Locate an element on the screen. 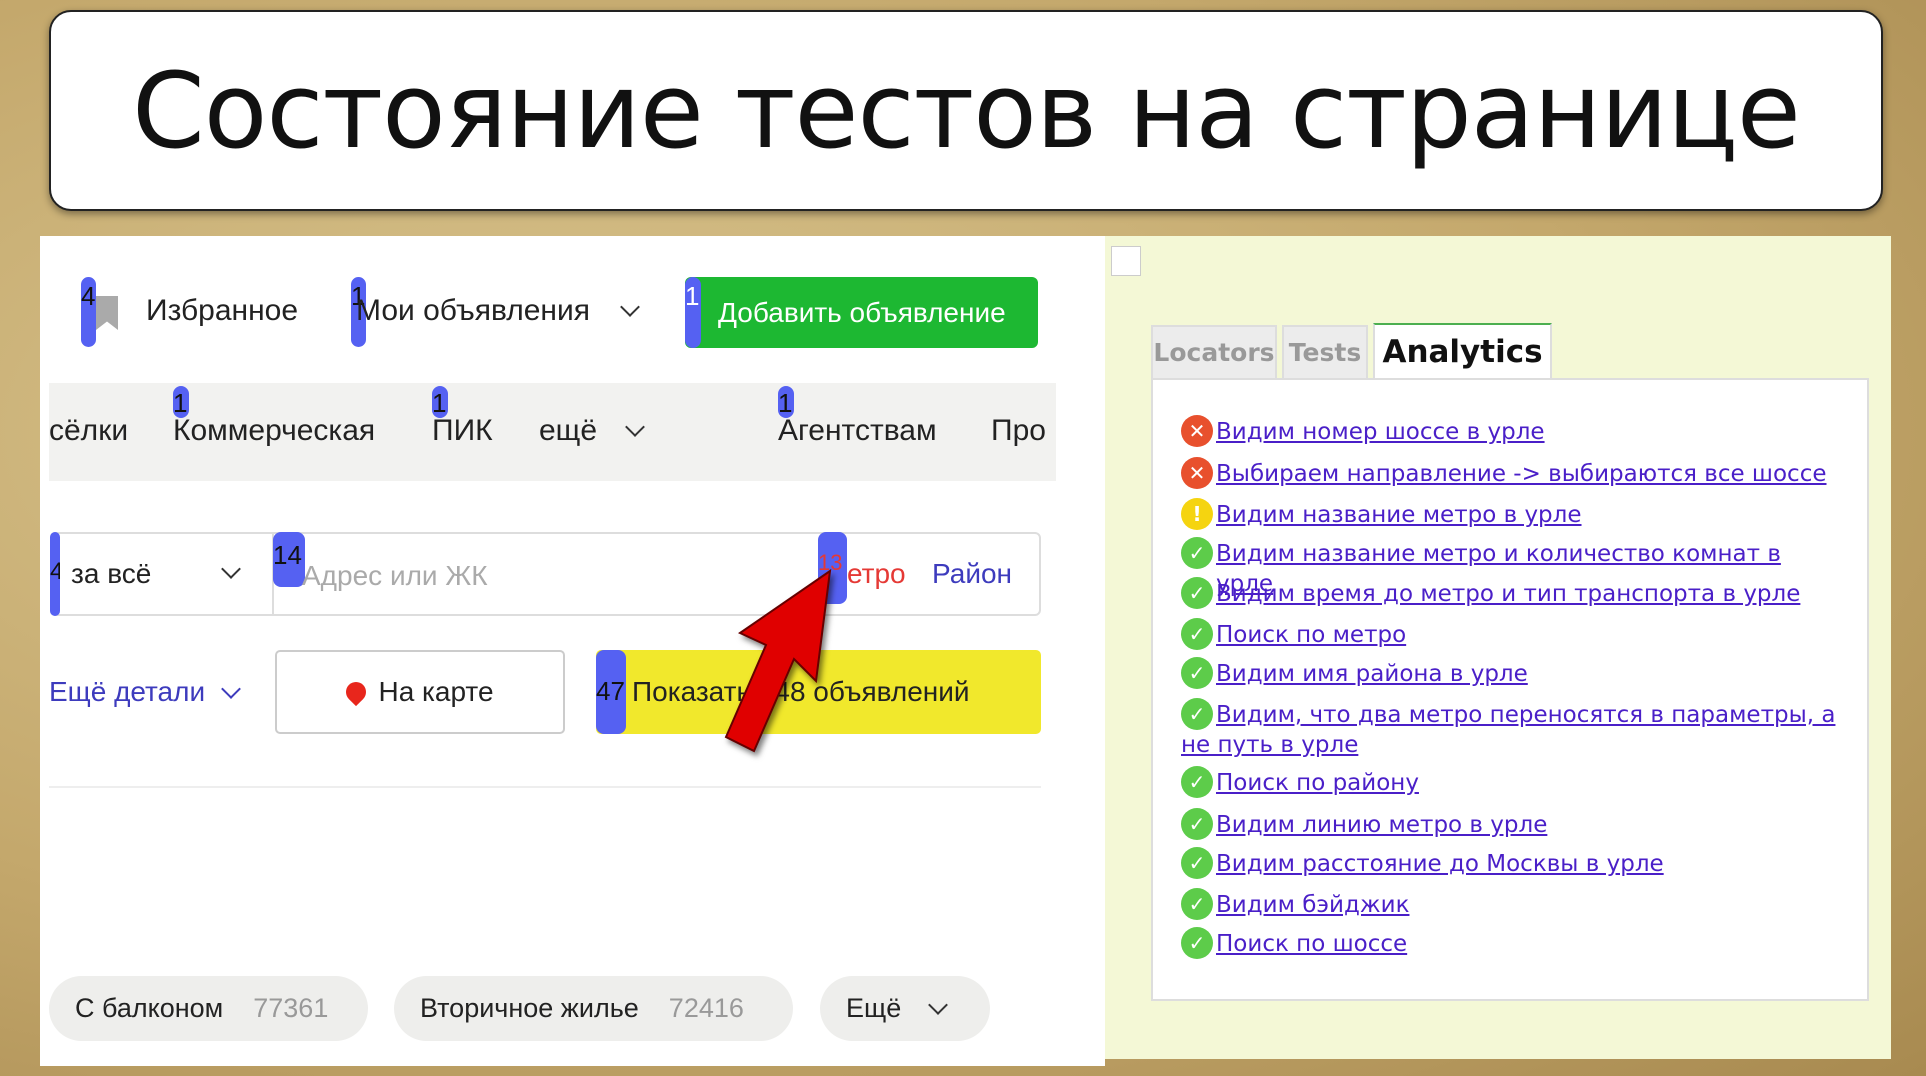 This screenshot has height=1076, width=1926. add-ad-button: 1 Добавить объявление is located at coordinates (861, 312).